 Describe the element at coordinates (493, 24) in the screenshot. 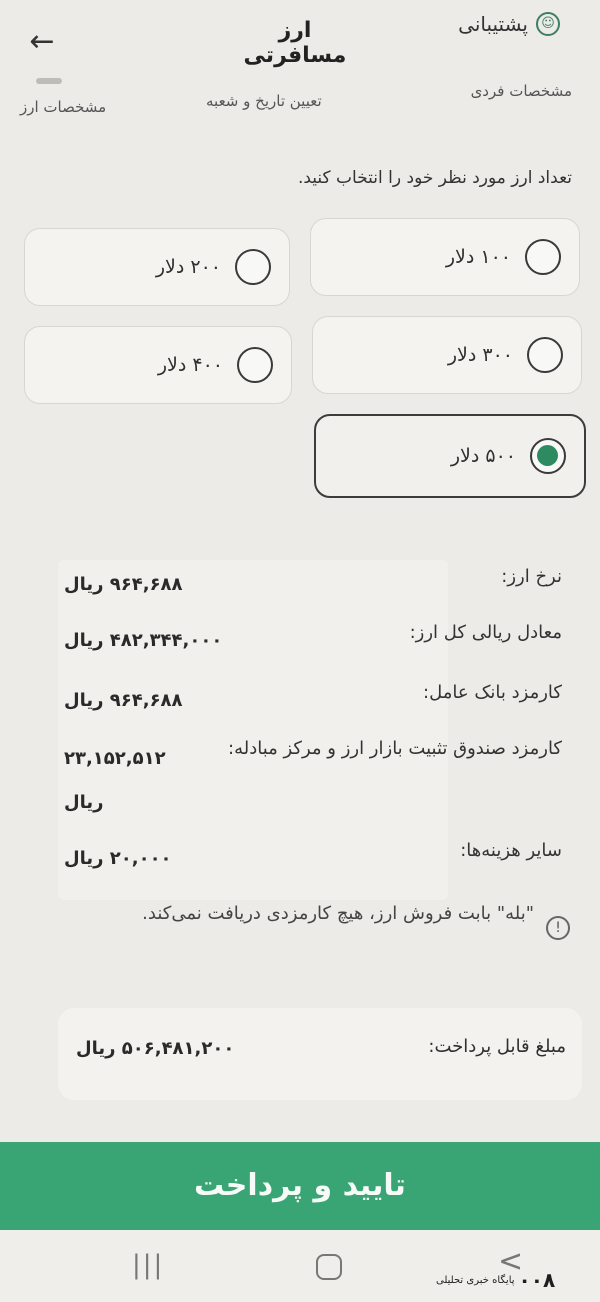

I see `support-label: پشتیبانی` at that location.